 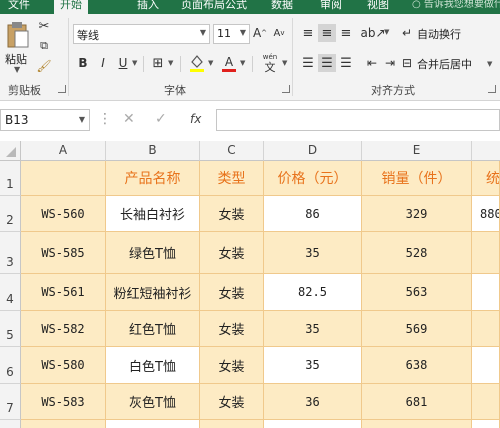 I want to click on align-bottom-icon: ≡, so click(x=346, y=33).